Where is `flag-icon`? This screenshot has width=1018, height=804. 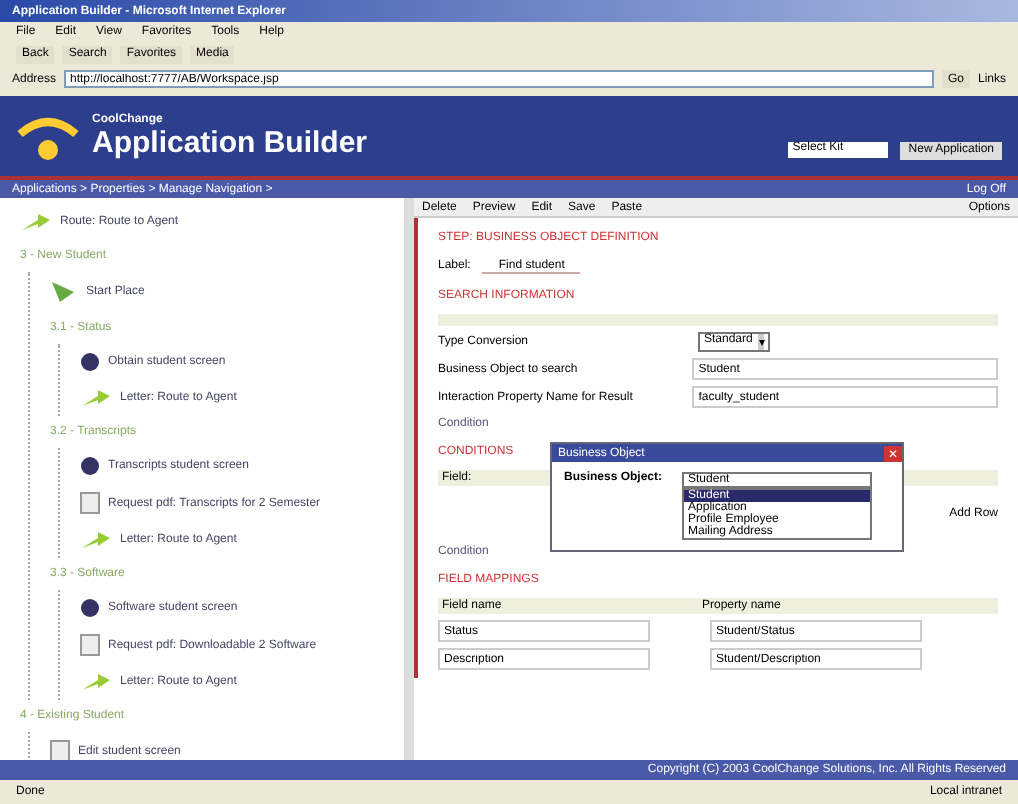
flag-icon is located at coordinates (64, 292).